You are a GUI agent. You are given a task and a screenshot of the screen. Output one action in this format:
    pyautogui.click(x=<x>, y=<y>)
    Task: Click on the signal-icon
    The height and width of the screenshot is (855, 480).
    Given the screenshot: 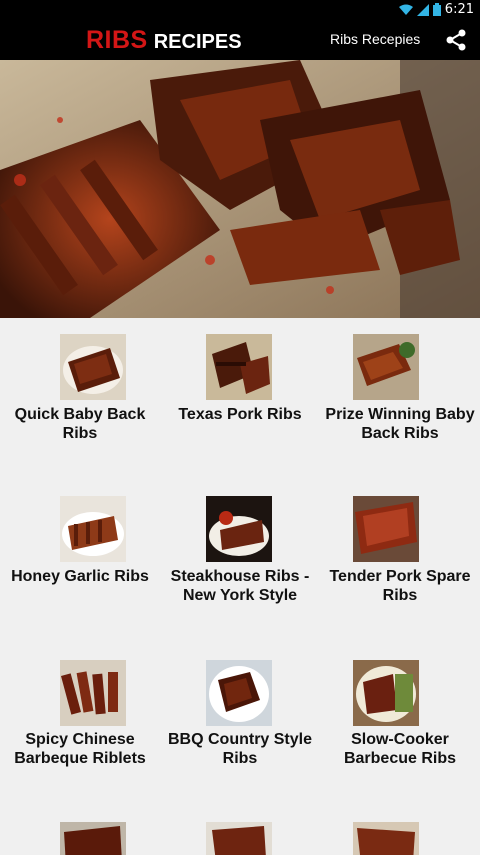 What is the action you would take?
    pyautogui.click(x=422, y=9)
    